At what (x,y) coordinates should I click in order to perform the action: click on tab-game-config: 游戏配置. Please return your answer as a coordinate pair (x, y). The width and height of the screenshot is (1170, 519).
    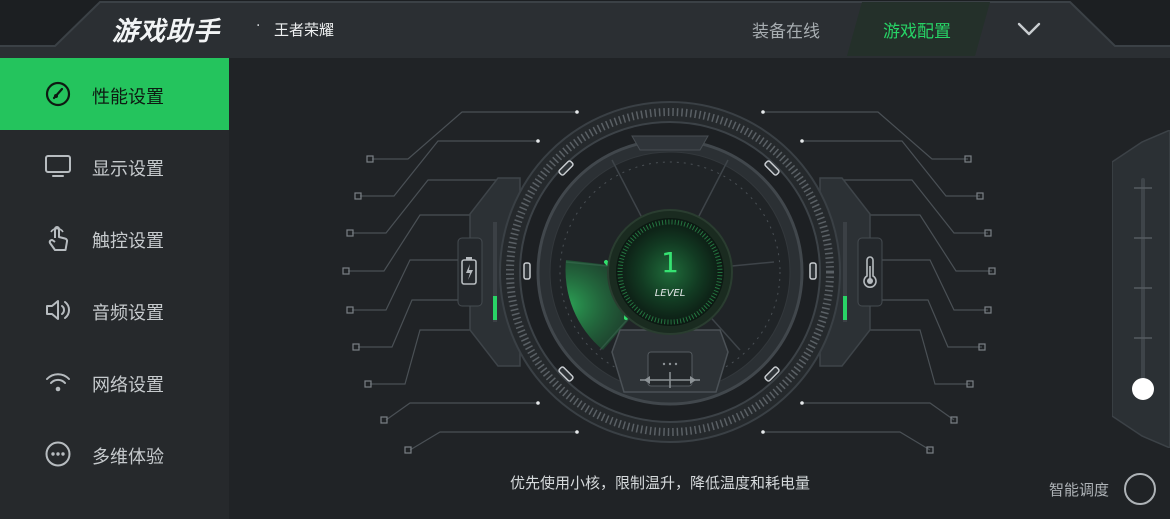
    Looking at the image, I should click on (917, 29).